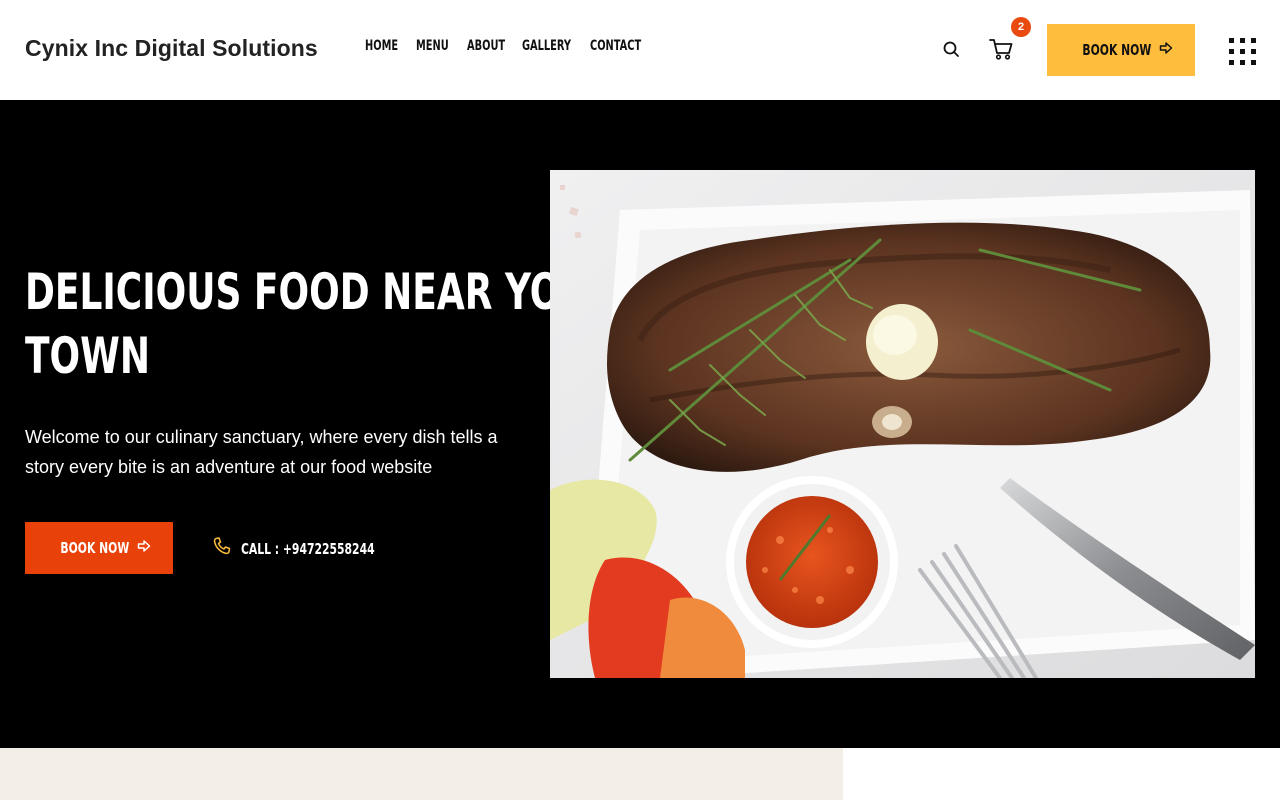 Image resolution: width=1280 pixels, height=800 pixels. What do you see at coordinates (546, 46) in the screenshot?
I see `nav-gallery: GALLERY` at bounding box center [546, 46].